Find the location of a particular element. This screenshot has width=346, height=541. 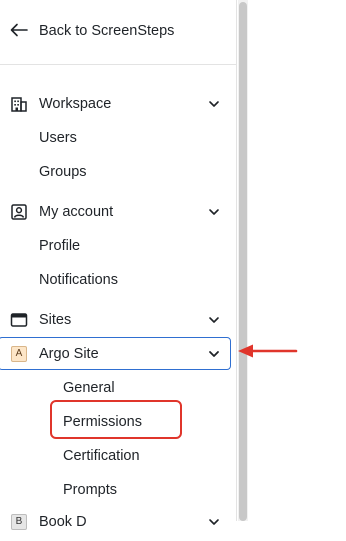

arrow-left-icon is located at coordinates (19, 30).